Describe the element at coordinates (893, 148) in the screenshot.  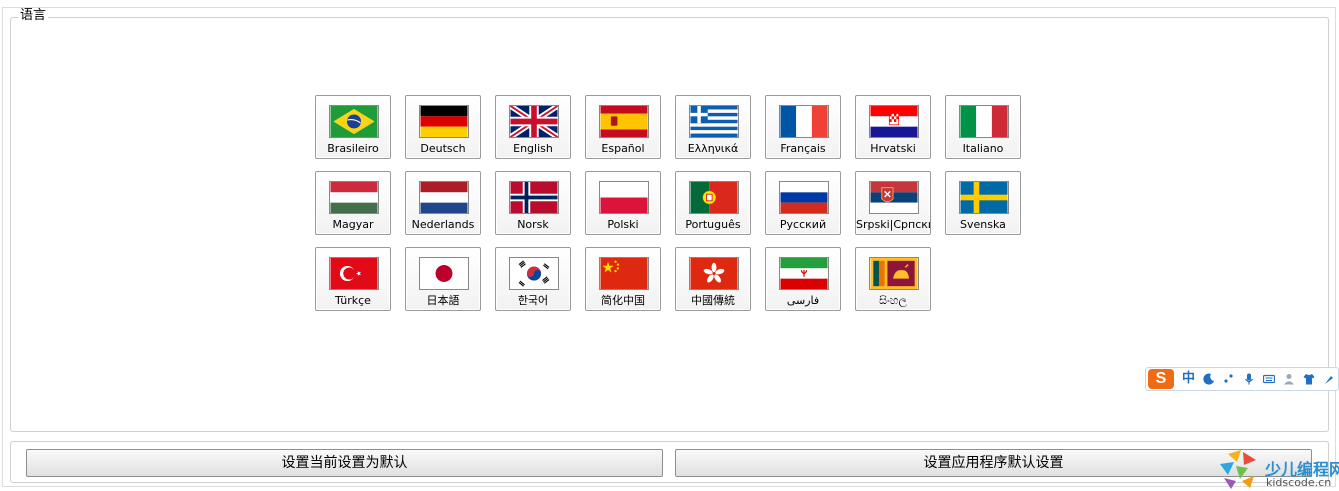
I see `language-label: Hrvatski` at that location.